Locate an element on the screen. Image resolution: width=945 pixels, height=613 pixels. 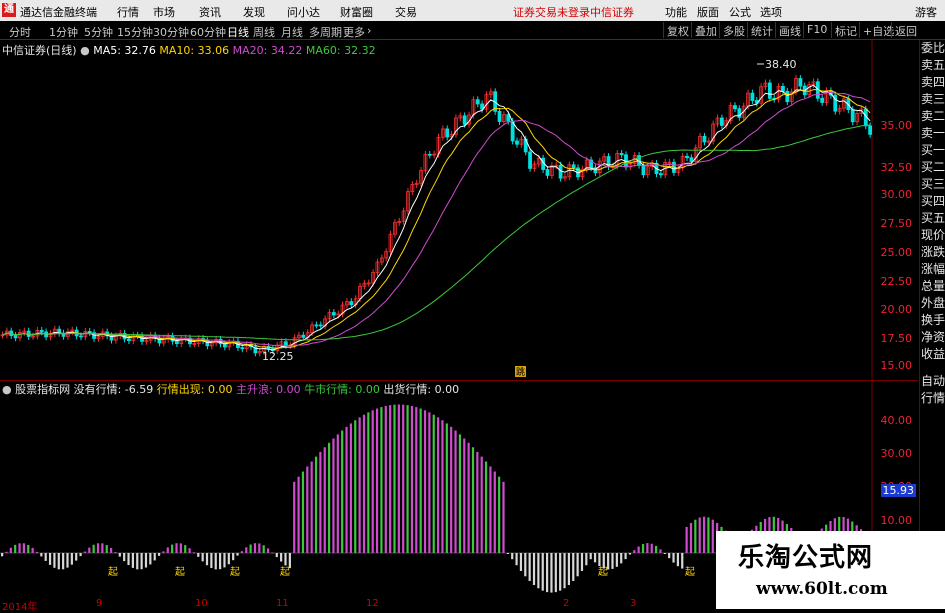
price-tick: 20.00 is located at coordinates (896, 309).